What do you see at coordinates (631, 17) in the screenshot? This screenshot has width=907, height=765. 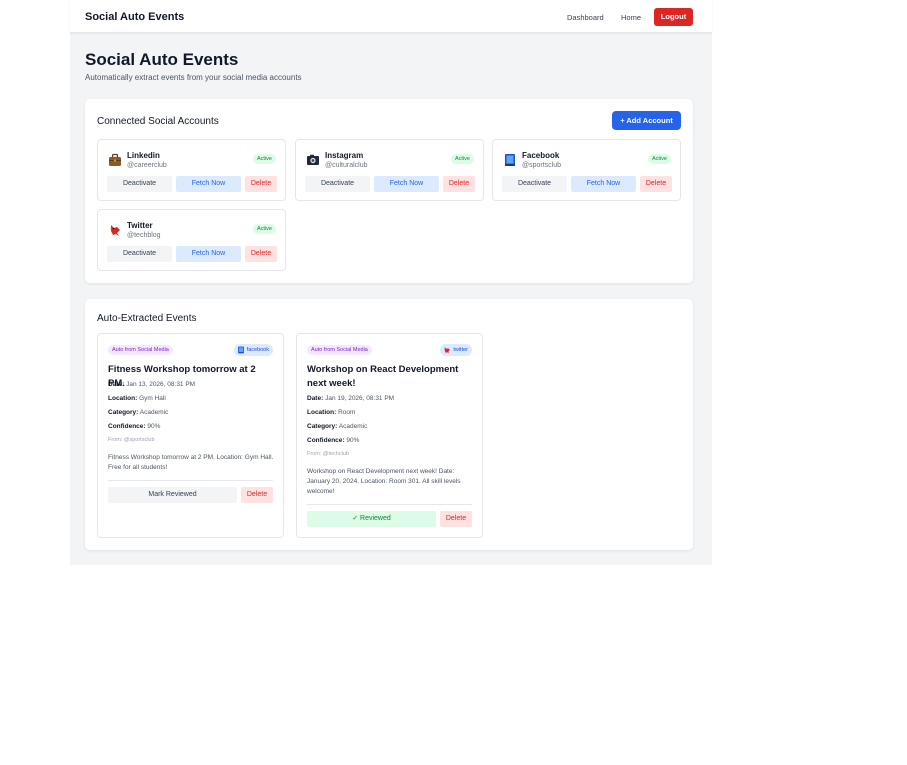 I see `nav-home-link: Home` at bounding box center [631, 17].